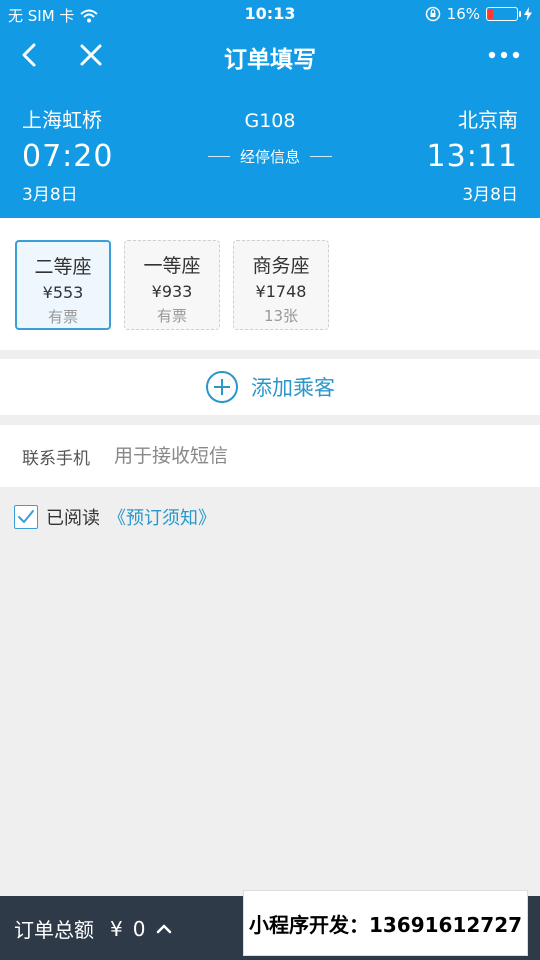 The image size is (540, 960). What do you see at coordinates (385, 923) in the screenshot?
I see `watermark-banner: 小程序开发：13691612727` at bounding box center [385, 923].